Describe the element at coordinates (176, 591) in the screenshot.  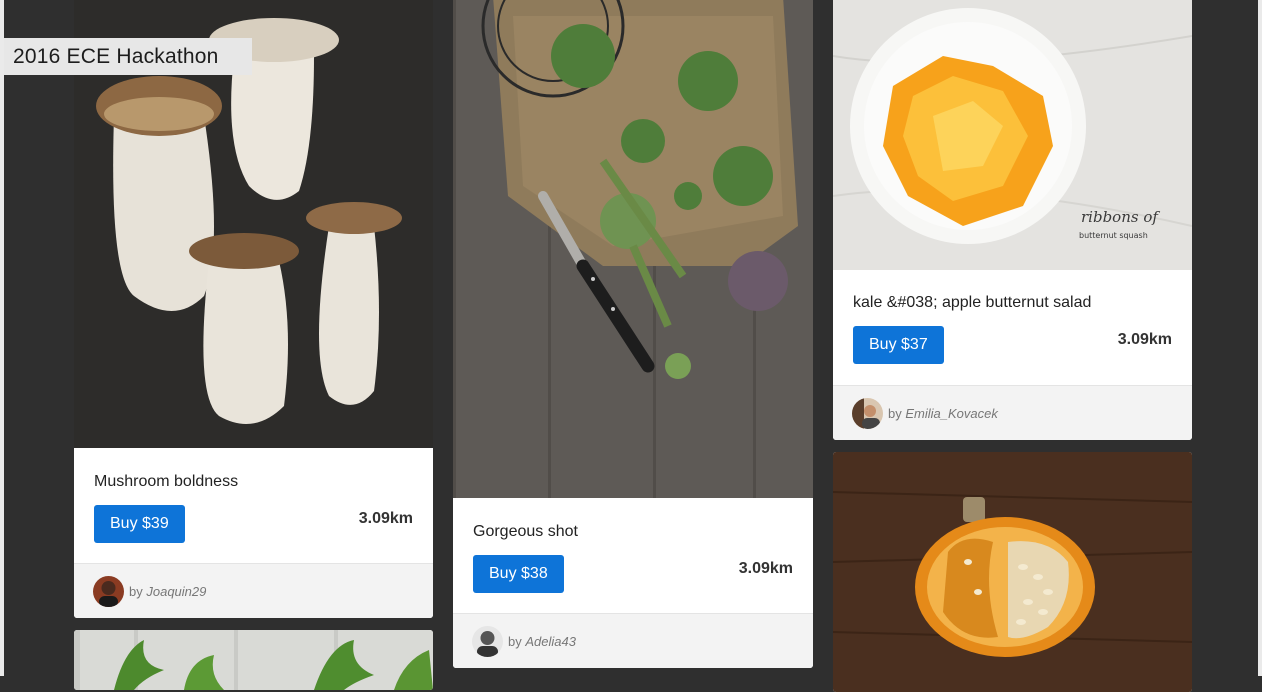
I see `author-link: Joaquin29` at that location.